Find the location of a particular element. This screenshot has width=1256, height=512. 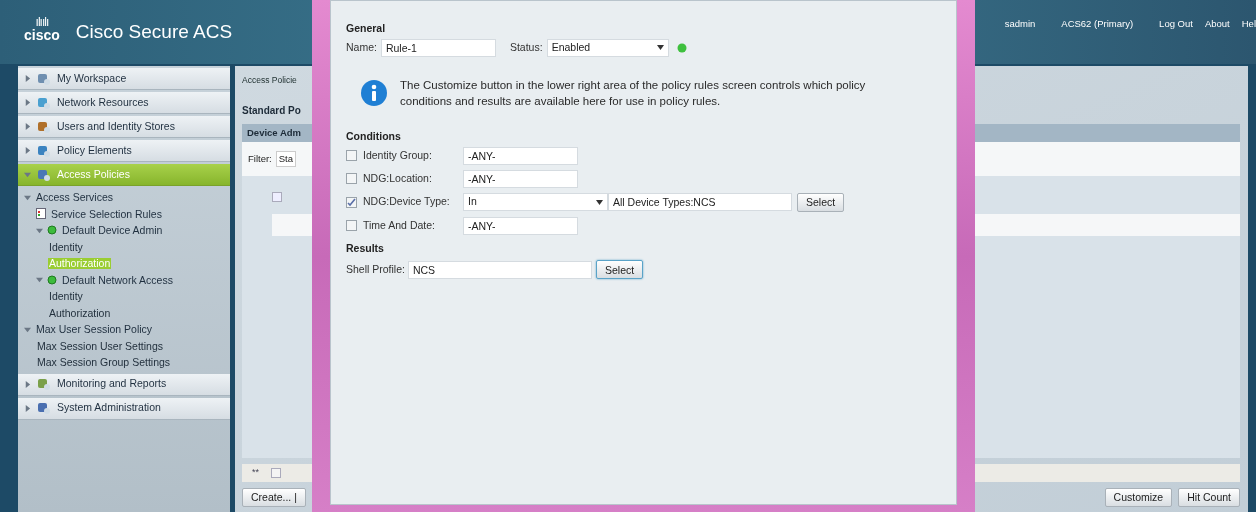

breadcrumb: Access Policie is located at coordinates (269, 80).